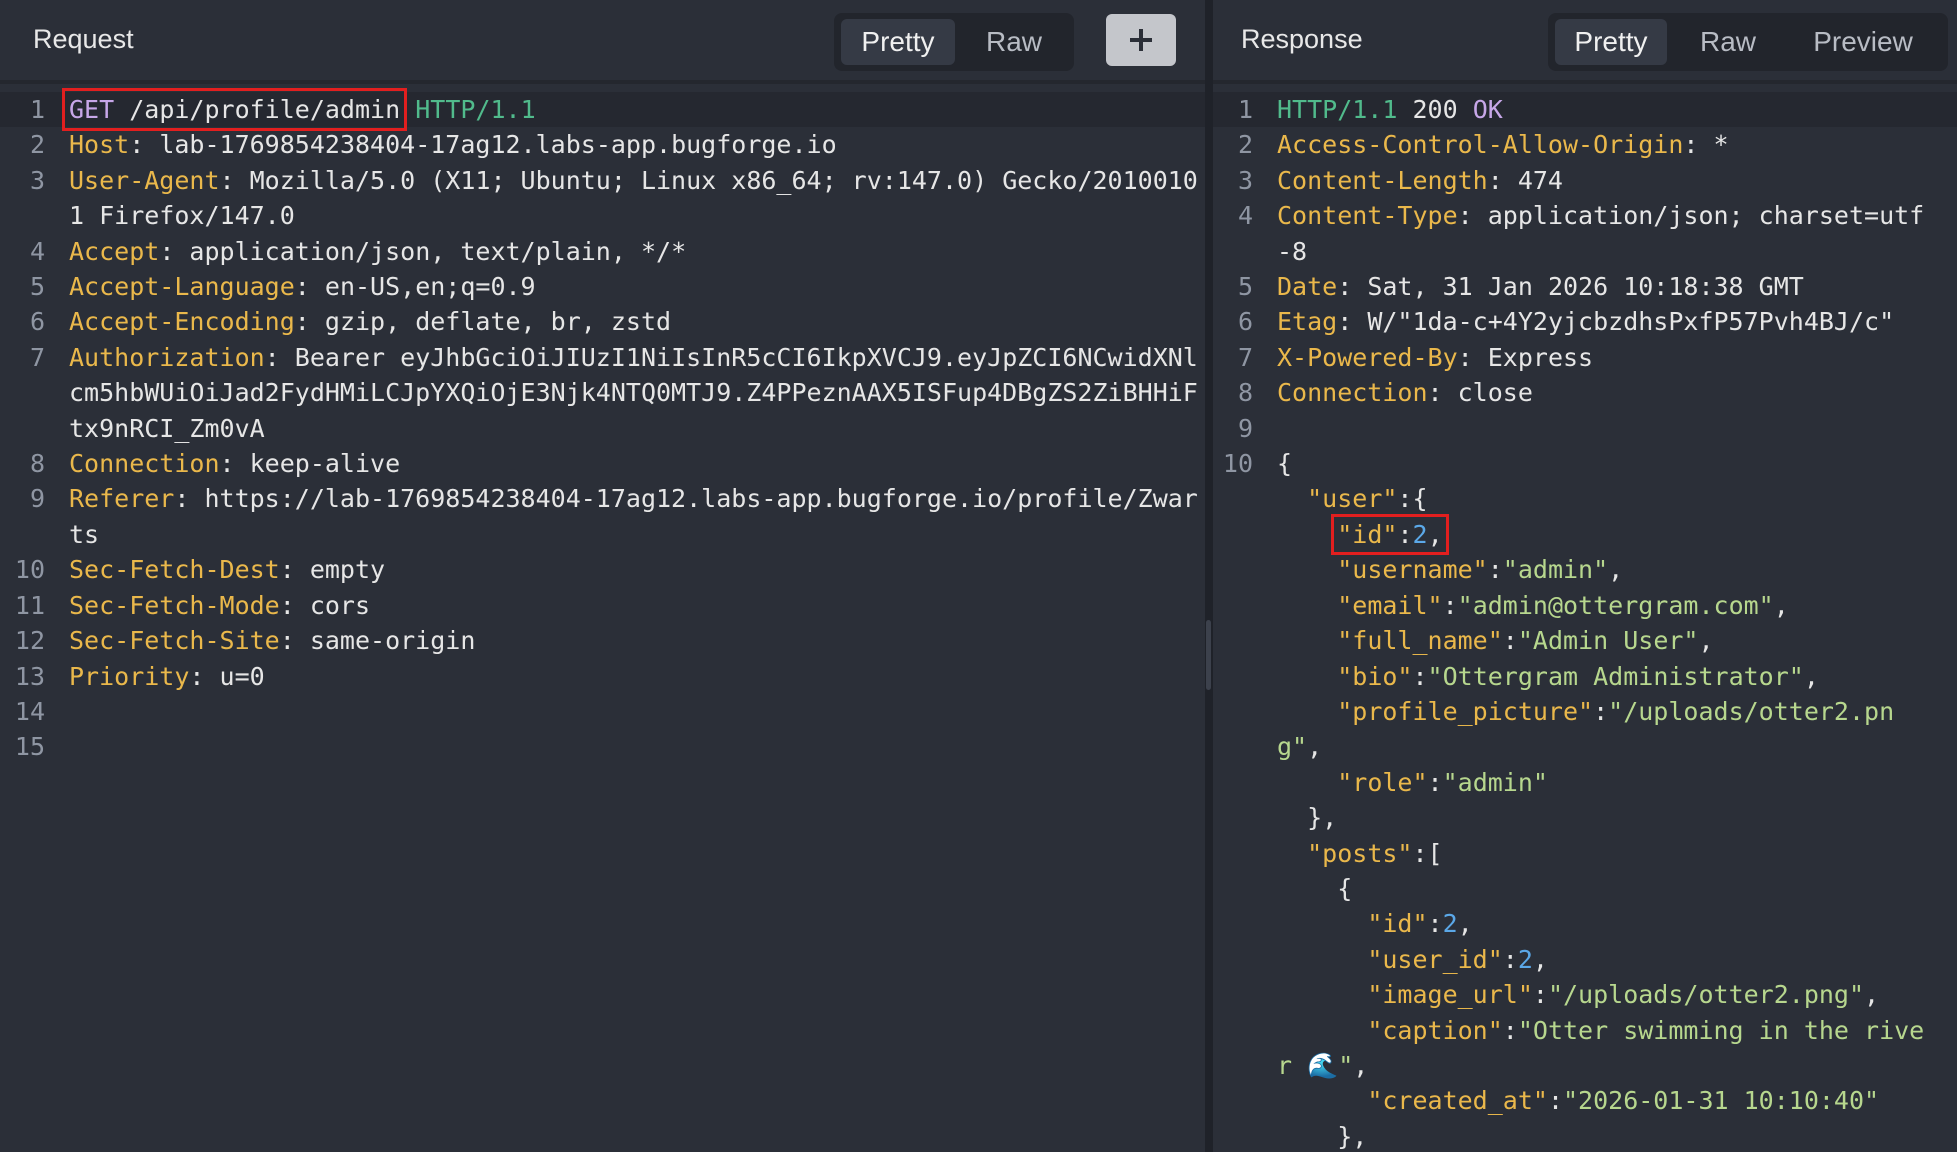  I want to click on response-tab-preview: Preview, so click(1863, 42).